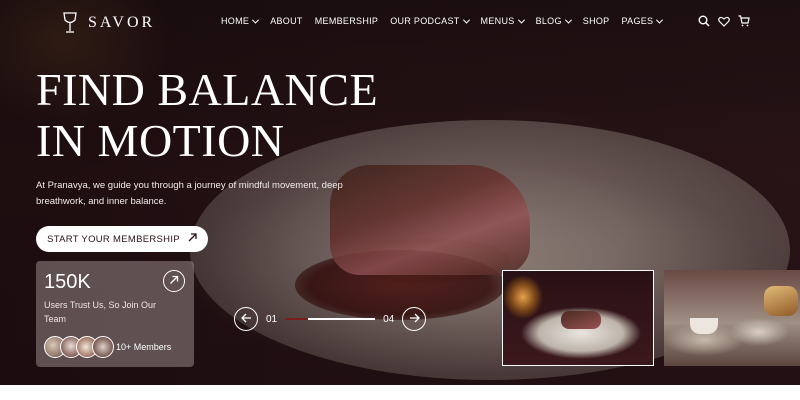 The image size is (800, 400). What do you see at coordinates (704, 326) in the screenshot?
I see `thumbnail-cup-image` at bounding box center [704, 326].